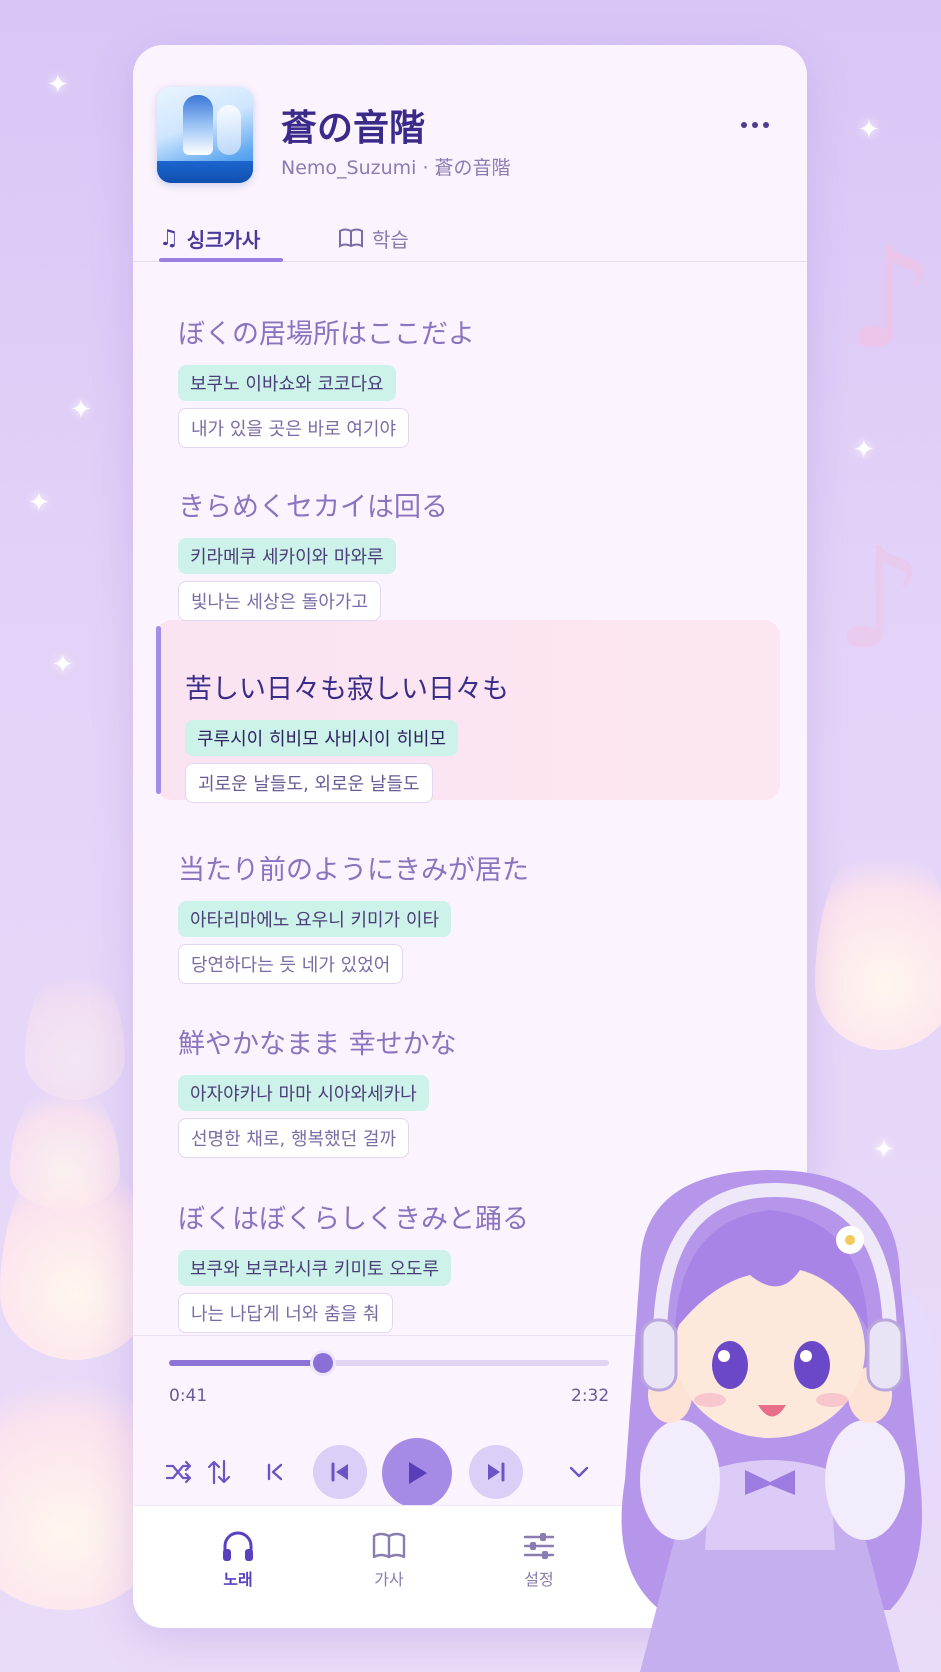  I want to click on transport-controls, so click(379, 1473).